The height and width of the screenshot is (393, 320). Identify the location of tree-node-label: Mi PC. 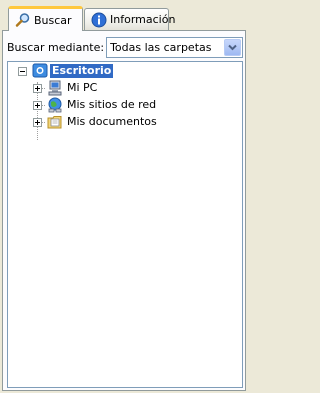
(82, 87).